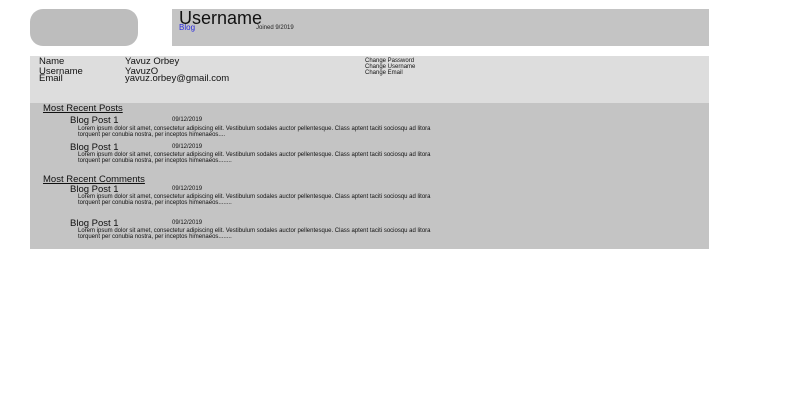 The height and width of the screenshot is (400, 800). I want to click on blog-link: Blog, so click(187, 28).